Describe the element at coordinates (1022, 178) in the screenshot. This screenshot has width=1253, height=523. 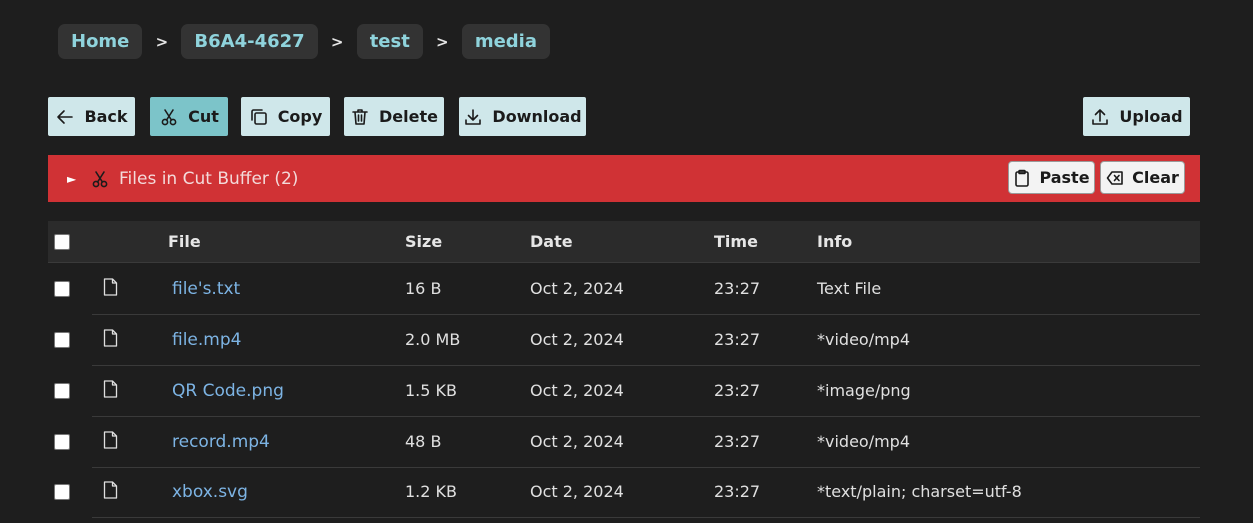
I see `clipboard-icon` at that location.